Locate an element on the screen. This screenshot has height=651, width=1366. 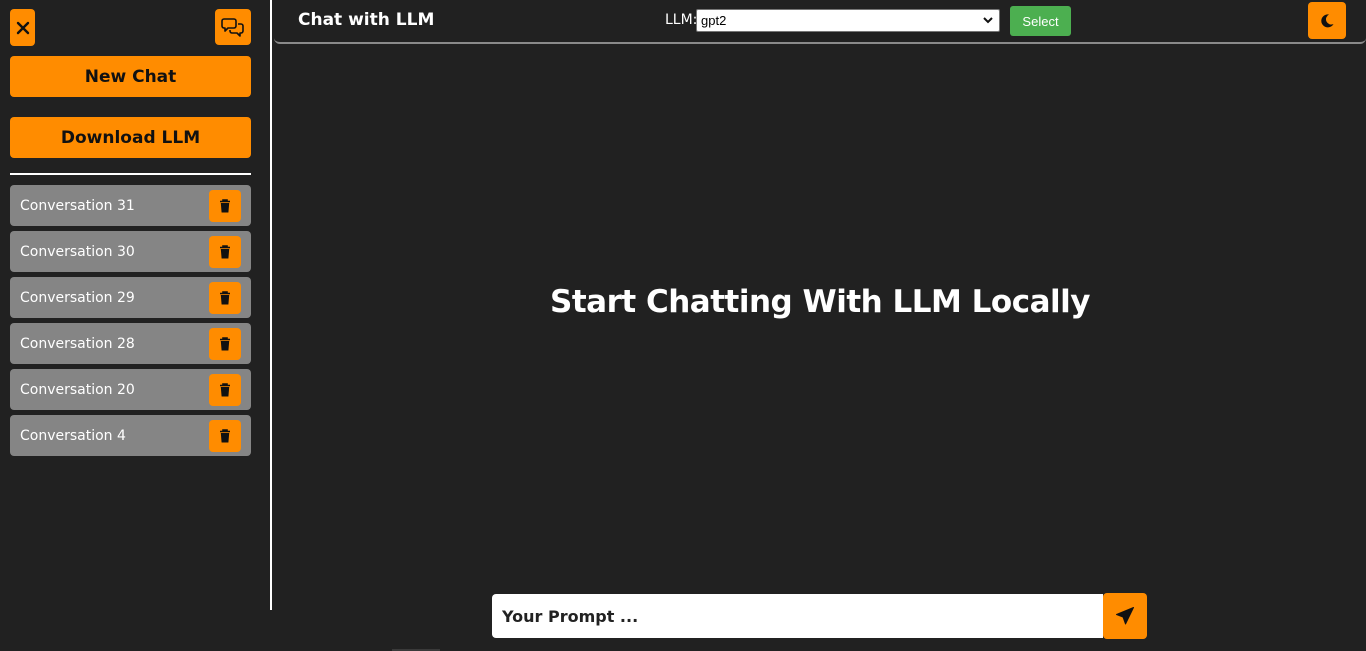
conversation-item: Conversation 20 is located at coordinates (130, 389).